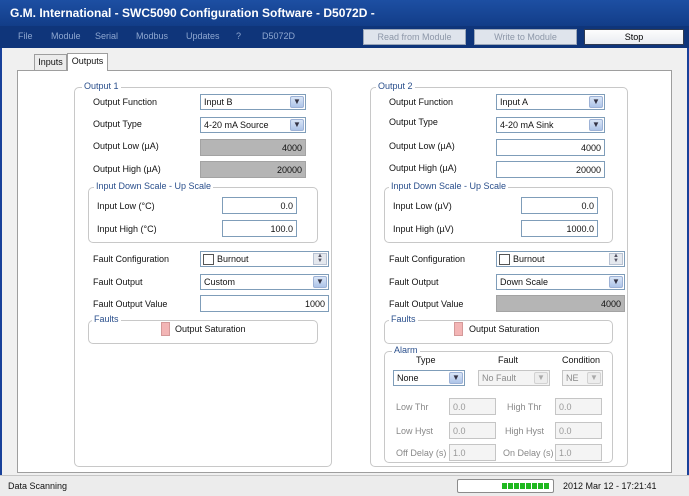 The image size is (689, 496). What do you see at coordinates (408, 378) in the screenshot?
I see `alarm-type-value: None` at bounding box center [408, 378].